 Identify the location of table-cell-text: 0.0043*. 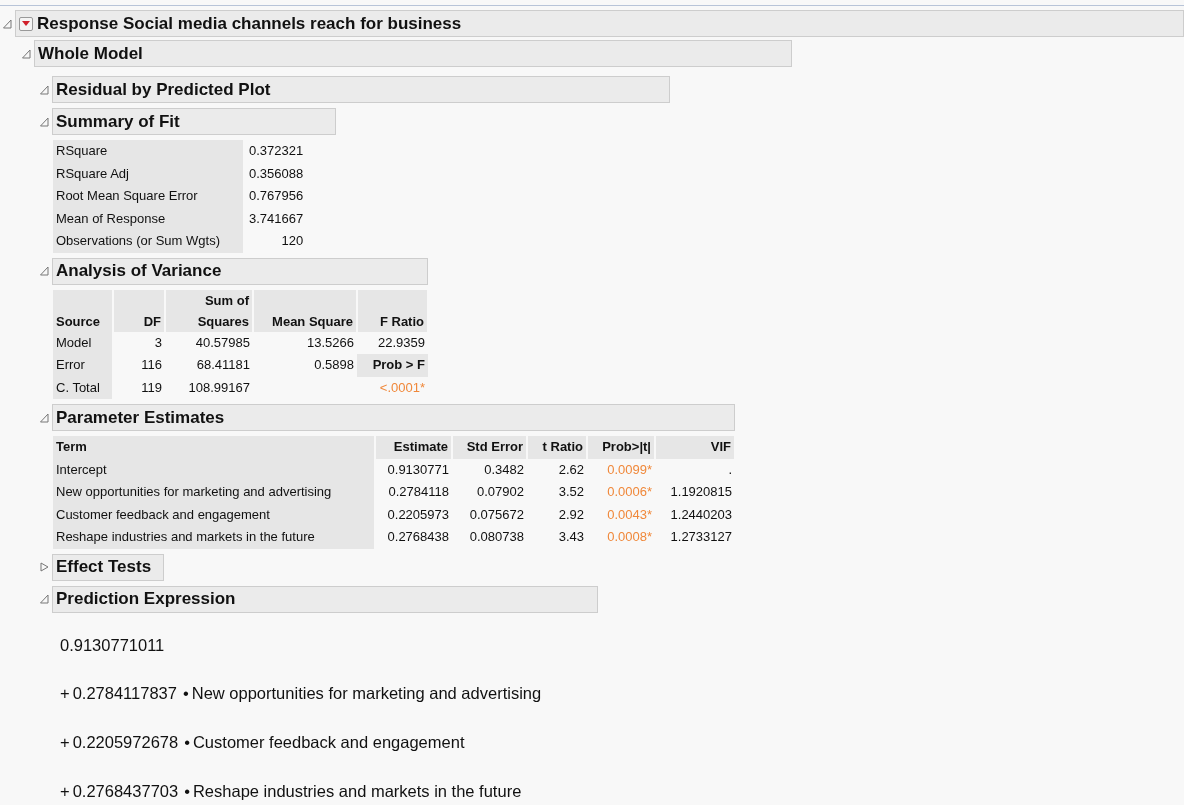
(629, 514).